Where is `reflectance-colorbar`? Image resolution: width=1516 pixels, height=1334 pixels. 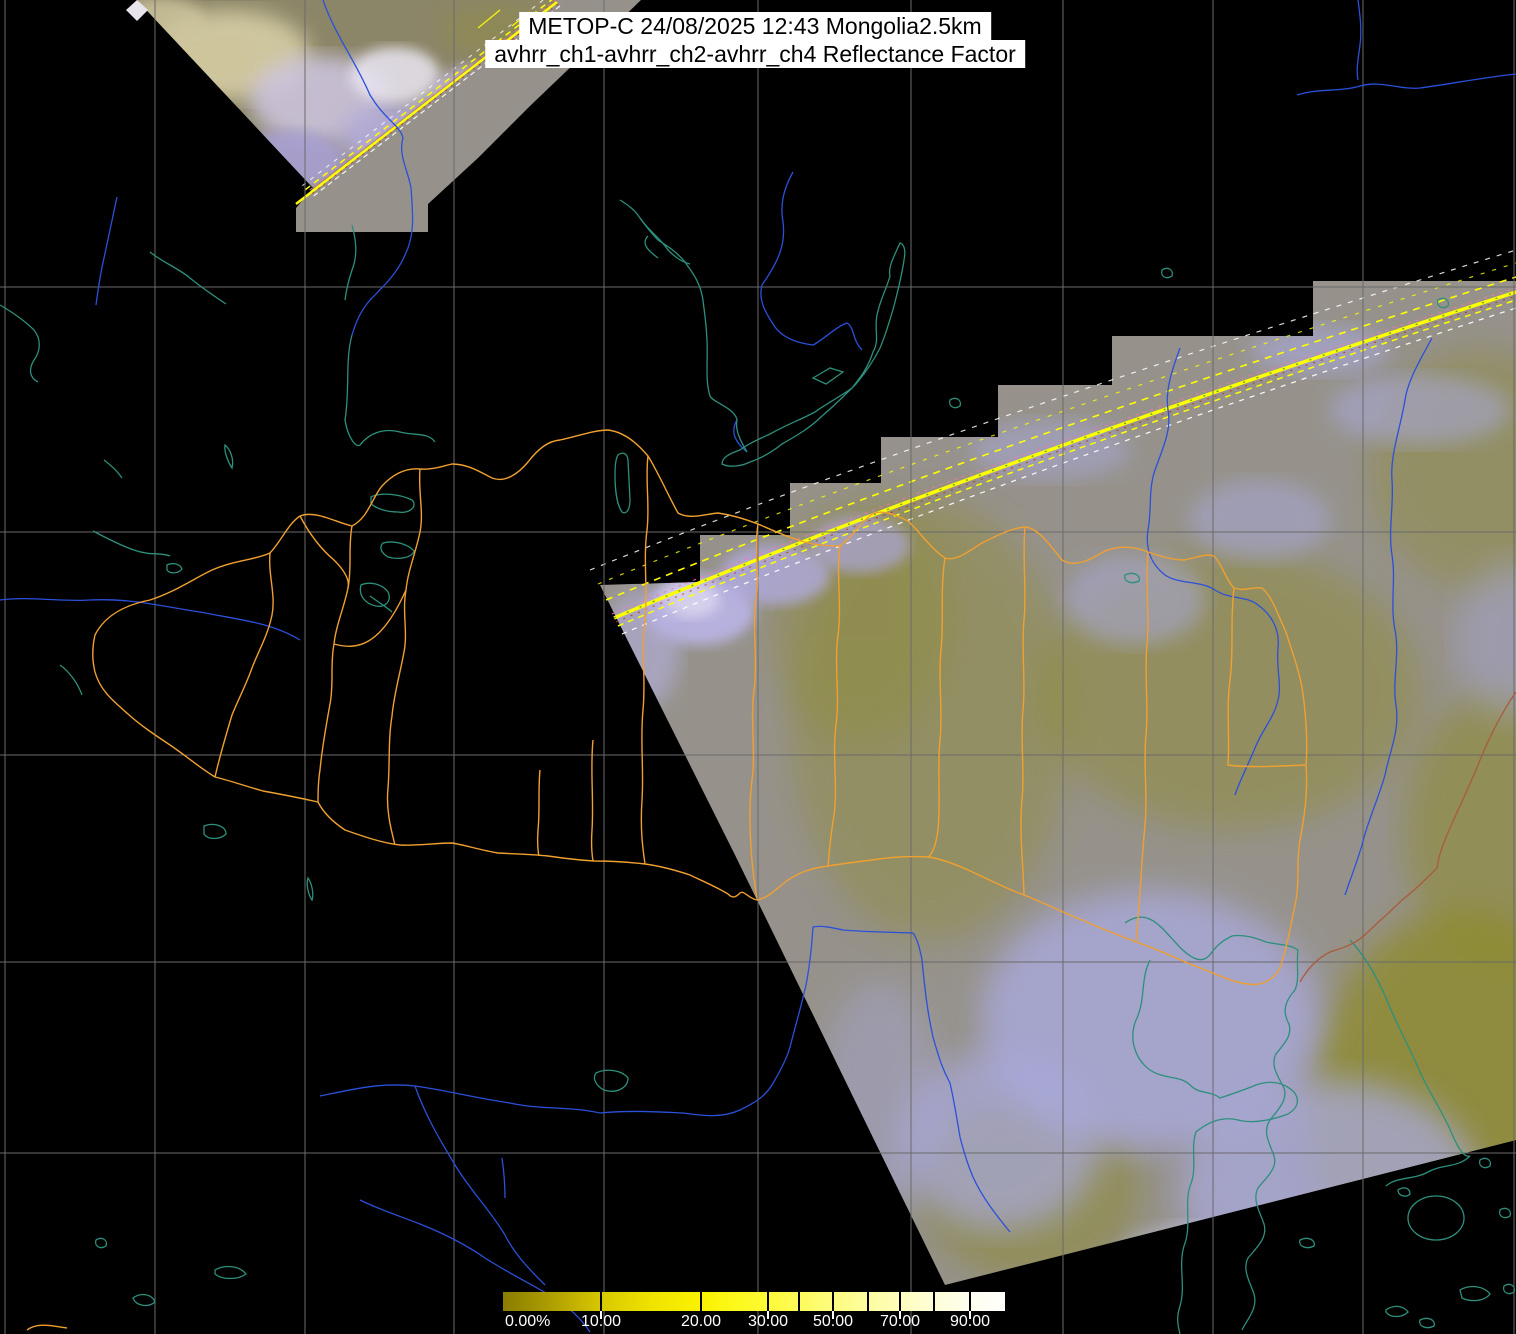
reflectance-colorbar is located at coordinates (754, 1301).